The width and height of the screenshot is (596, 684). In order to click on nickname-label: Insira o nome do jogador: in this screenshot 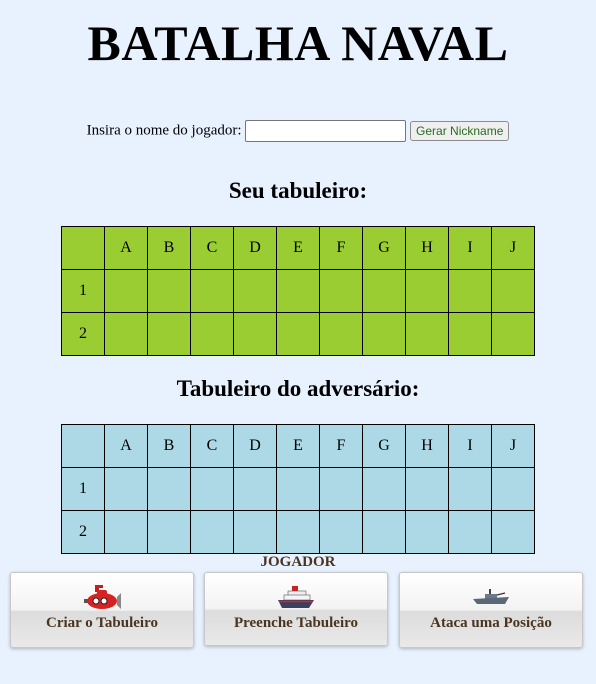, I will do `click(164, 130)`.